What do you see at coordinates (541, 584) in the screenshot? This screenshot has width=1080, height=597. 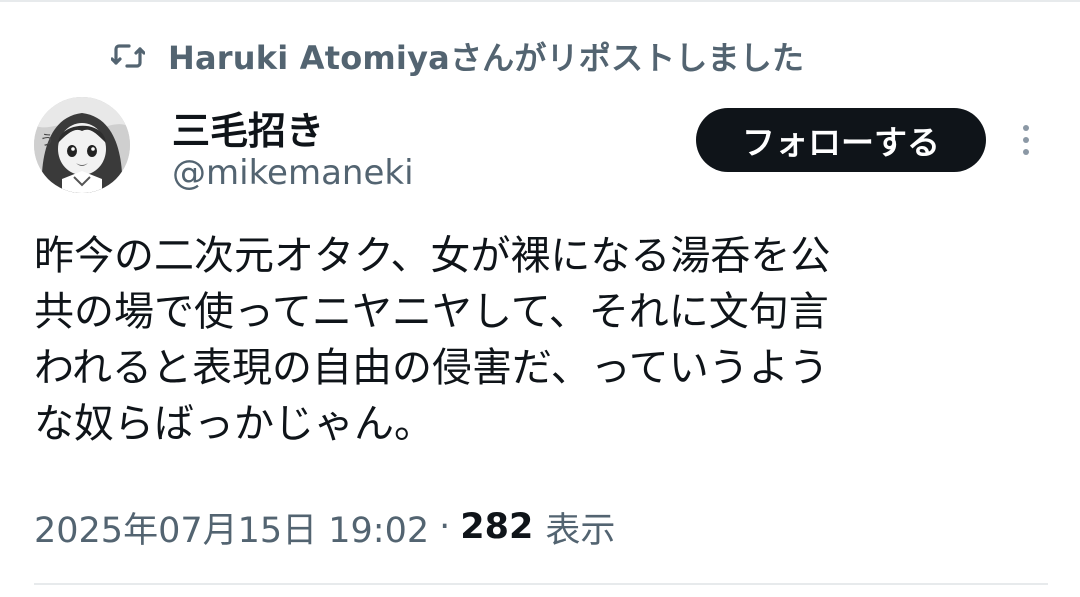 I see `bottom-divider` at bounding box center [541, 584].